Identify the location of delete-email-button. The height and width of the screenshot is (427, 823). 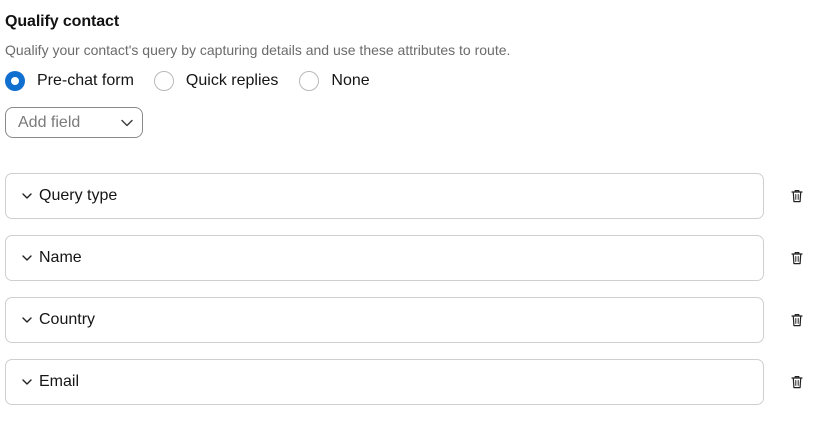
(797, 382).